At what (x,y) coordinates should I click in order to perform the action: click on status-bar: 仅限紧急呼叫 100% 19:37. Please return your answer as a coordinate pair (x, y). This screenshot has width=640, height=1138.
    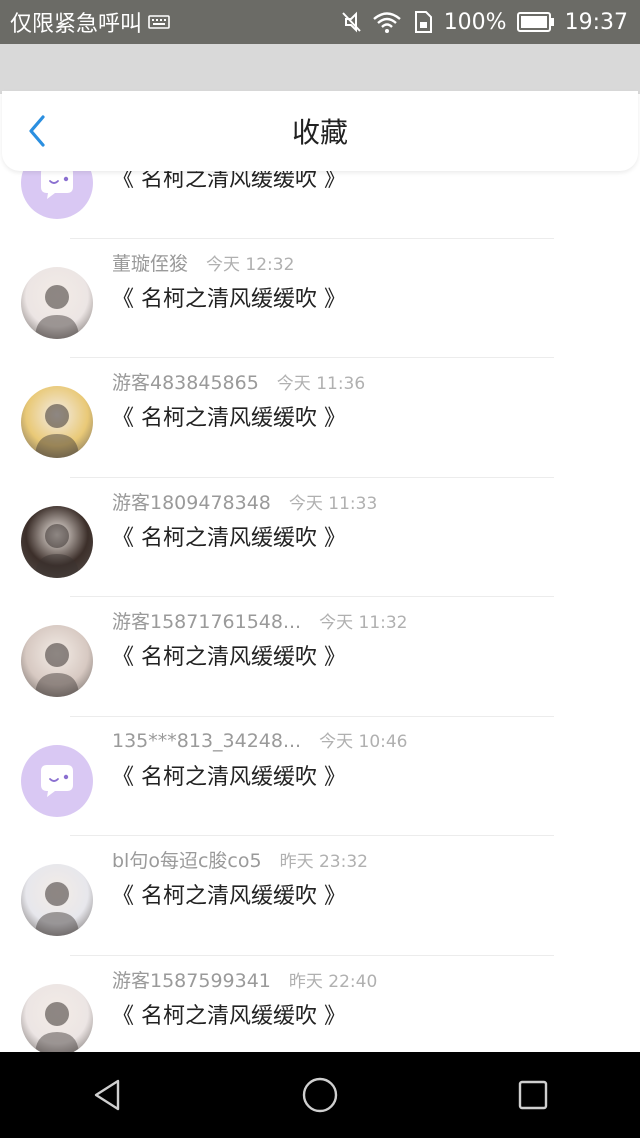
    Looking at the image, I should click on (320, 22).